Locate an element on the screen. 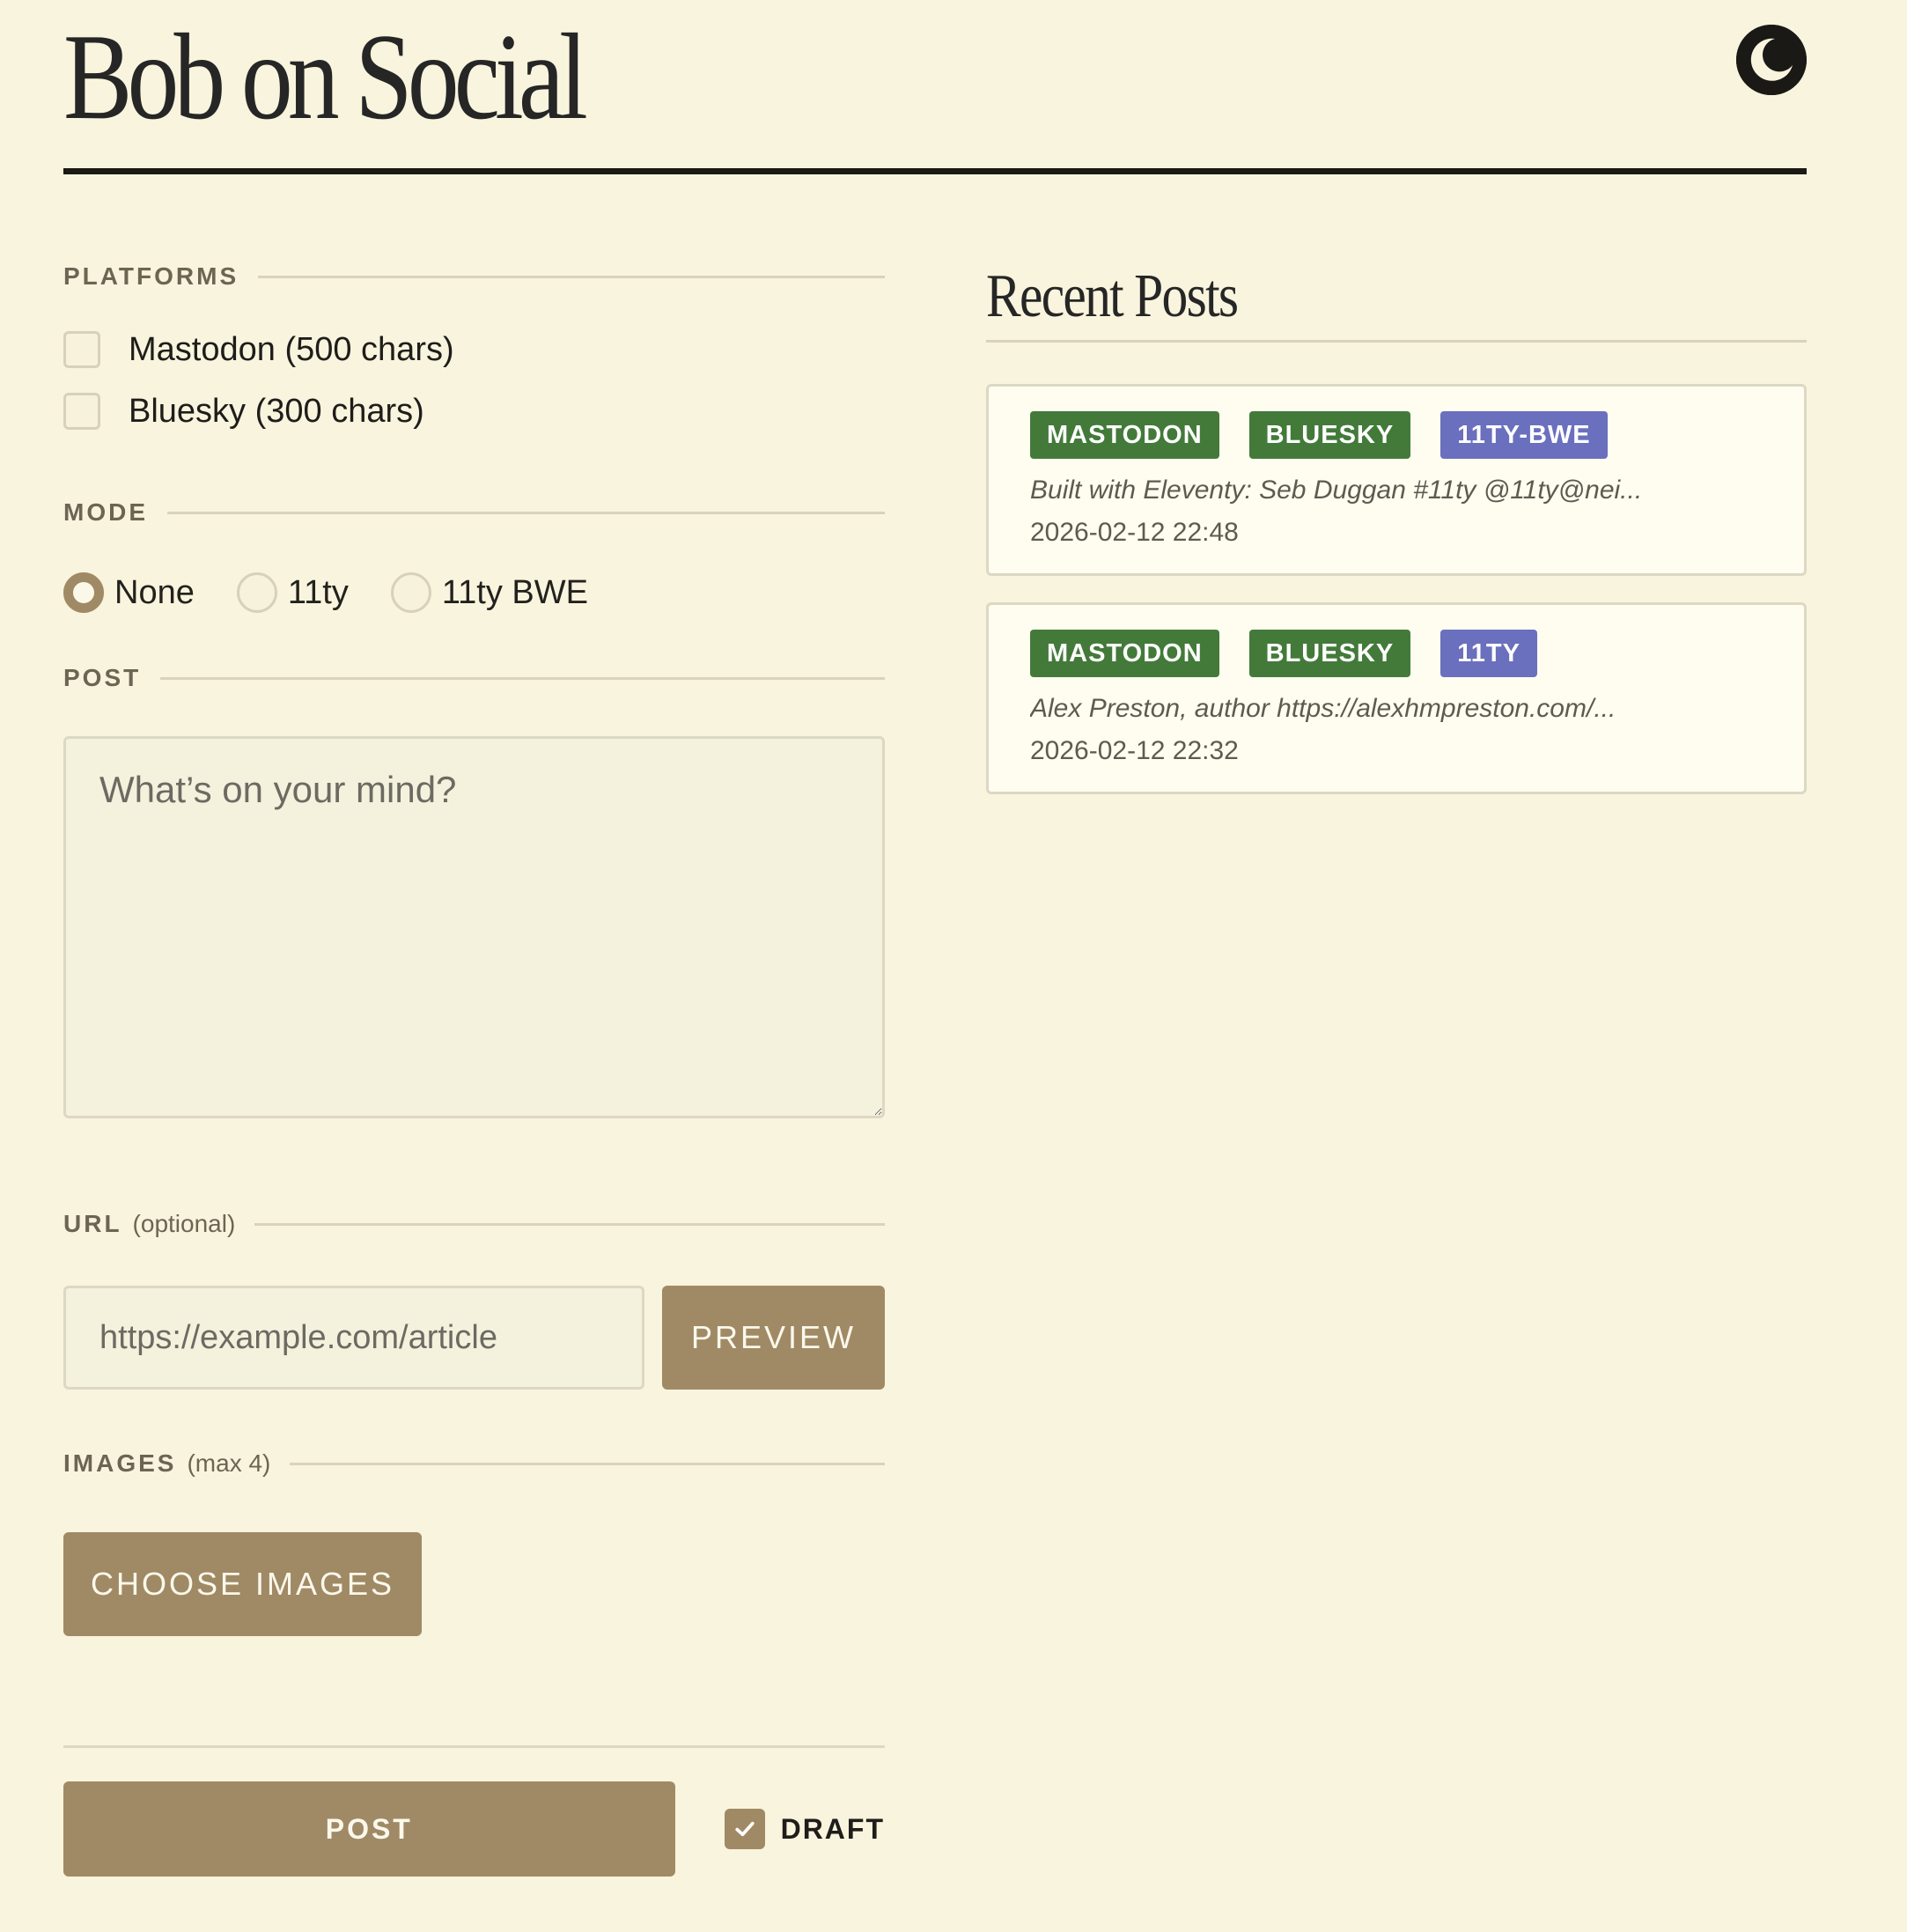 Image resolution: width=1907 pixels, height=1932 pixels. platforms-label: PLATFORMS is located at coordinates (474, 276).